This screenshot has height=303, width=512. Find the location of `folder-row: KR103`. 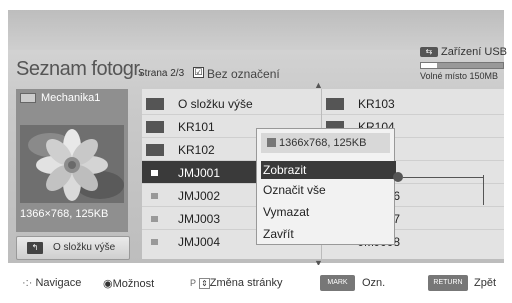

folder-row: KR103 is located at coordinates (413, 103).